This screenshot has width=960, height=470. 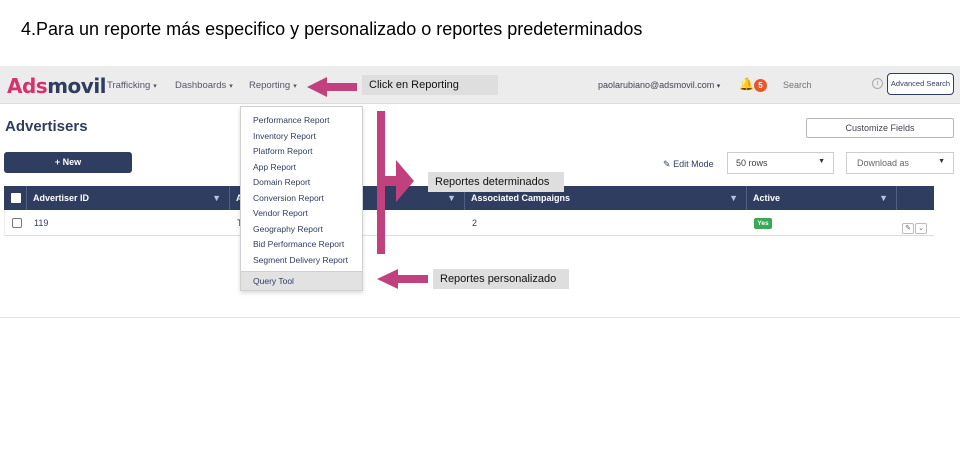 I want to click on column-active: Active ▼, so click(x=822, y=198).